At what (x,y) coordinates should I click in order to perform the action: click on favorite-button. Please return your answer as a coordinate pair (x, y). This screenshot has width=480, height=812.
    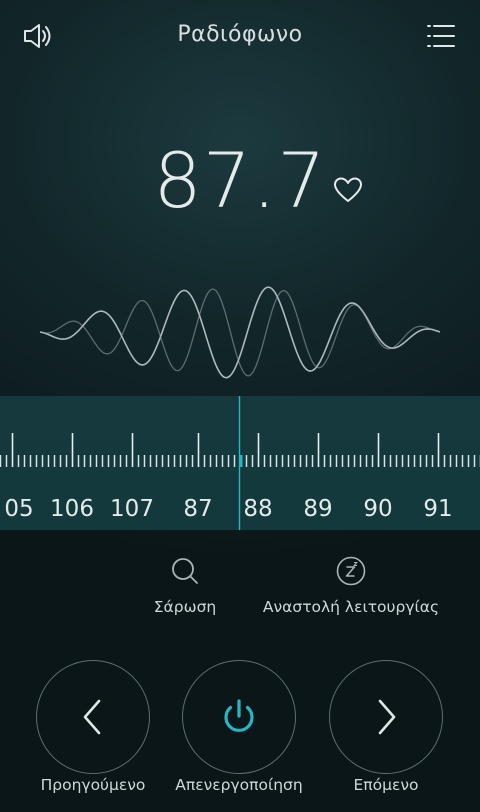
    Looking at the image, I should click on (348, 190).